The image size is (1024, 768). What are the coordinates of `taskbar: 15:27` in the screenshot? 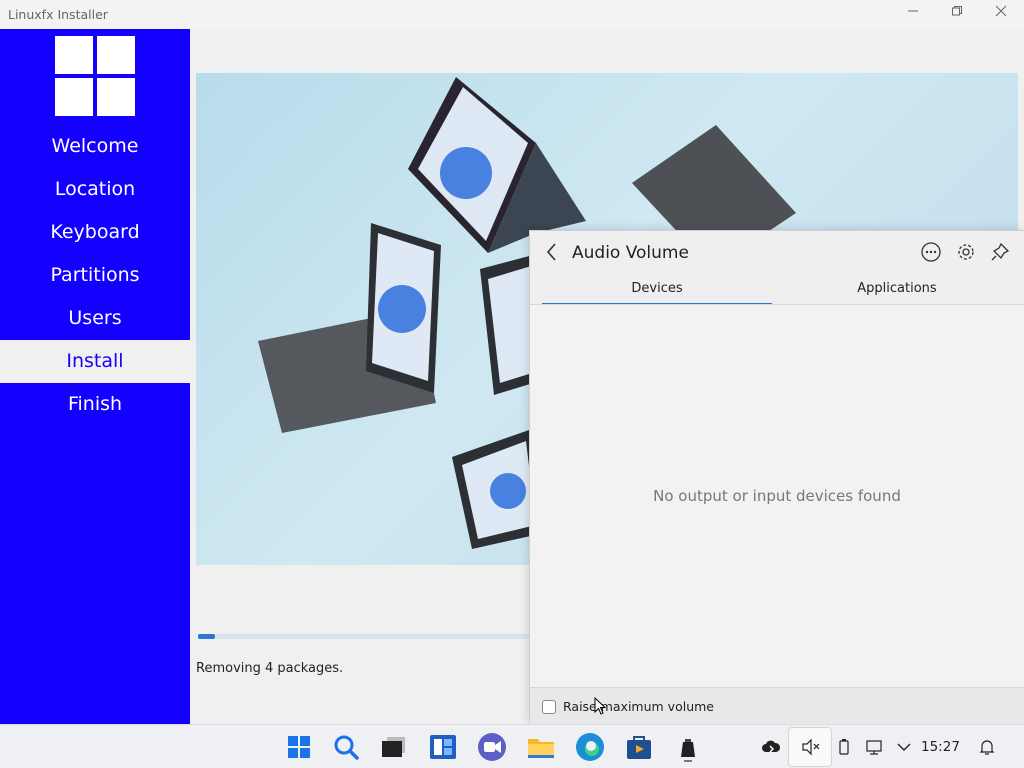 It's located at (512, 746).